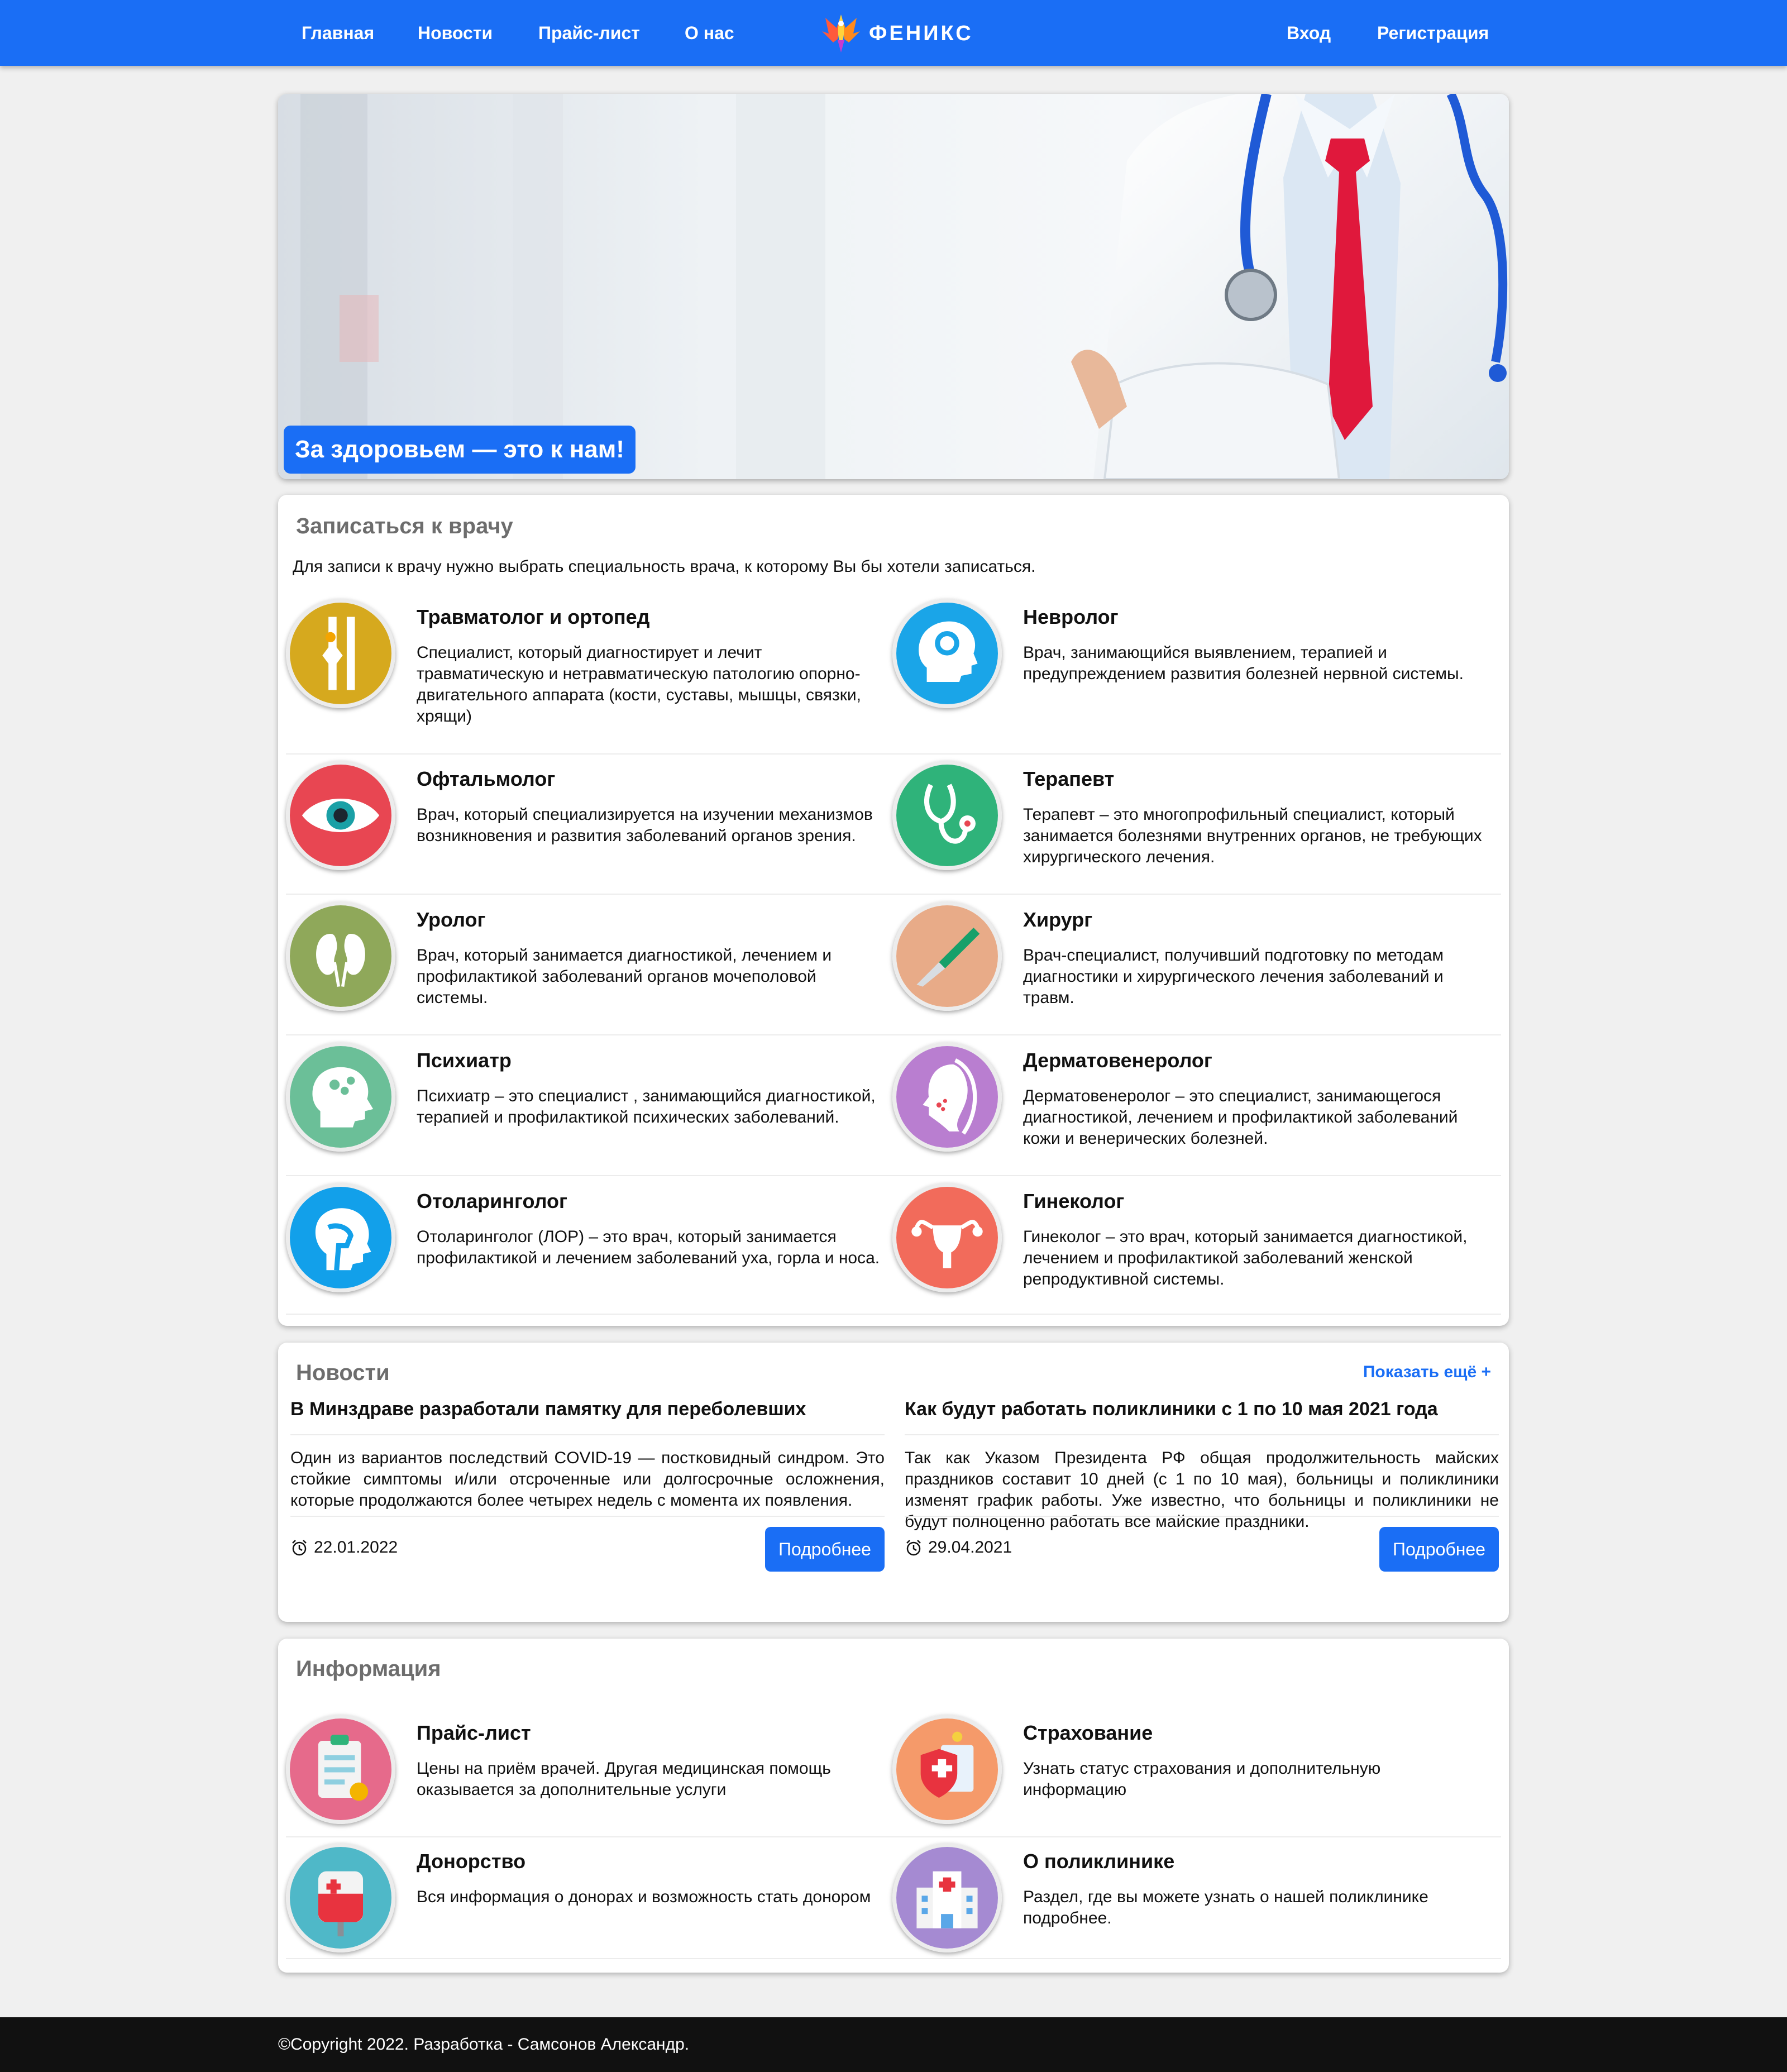 The image size is (1787, 2072). Describe the element at coordinates (1069, 778) in the screenshot. I see `specialty-title: Терапевт` at that location.